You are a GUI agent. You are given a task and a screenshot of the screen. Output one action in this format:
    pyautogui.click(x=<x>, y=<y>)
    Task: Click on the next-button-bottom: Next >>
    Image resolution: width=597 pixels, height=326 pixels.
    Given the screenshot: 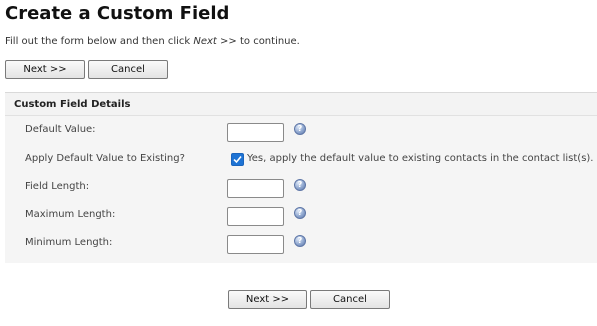 What is the action you would take?
    pyautogui.click(x=267, y=299)
    